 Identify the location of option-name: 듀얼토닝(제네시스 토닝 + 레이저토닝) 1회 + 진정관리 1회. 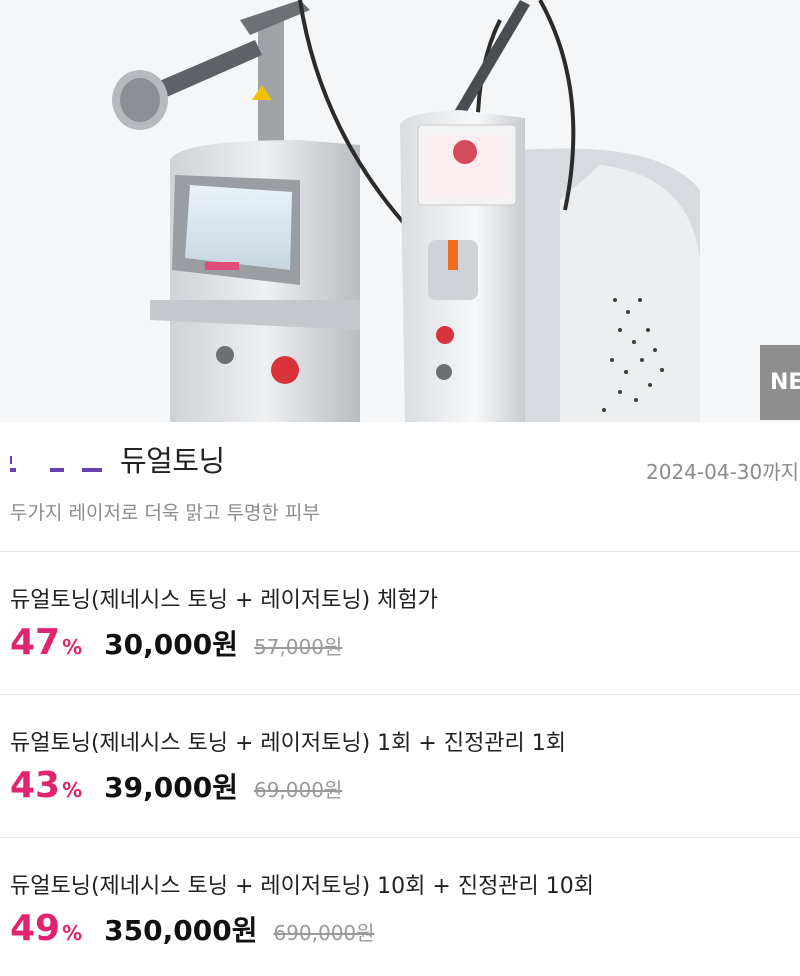
(288, 743).